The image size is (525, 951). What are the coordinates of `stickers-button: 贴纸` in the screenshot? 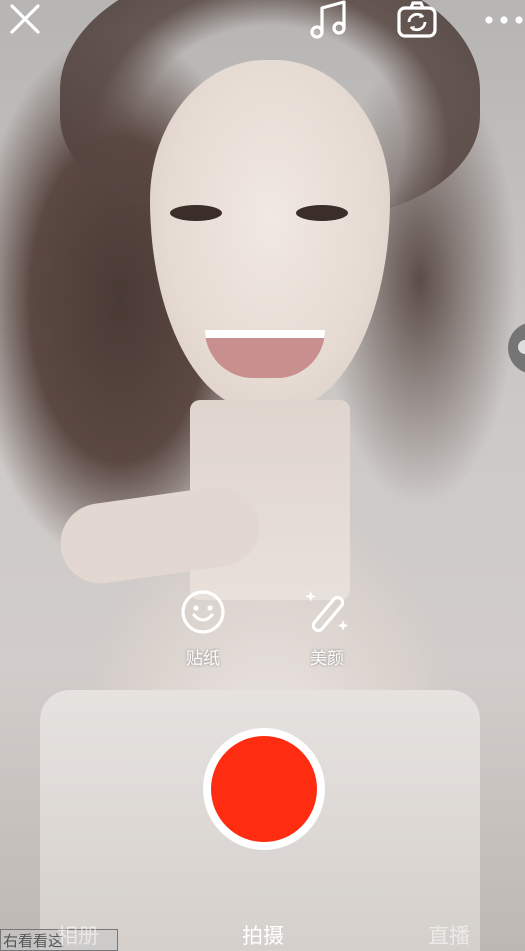 It's located at (203, 628).